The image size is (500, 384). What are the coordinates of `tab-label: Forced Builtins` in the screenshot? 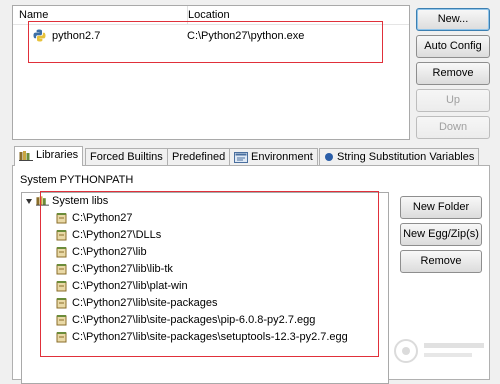 It's located at (126, 157).